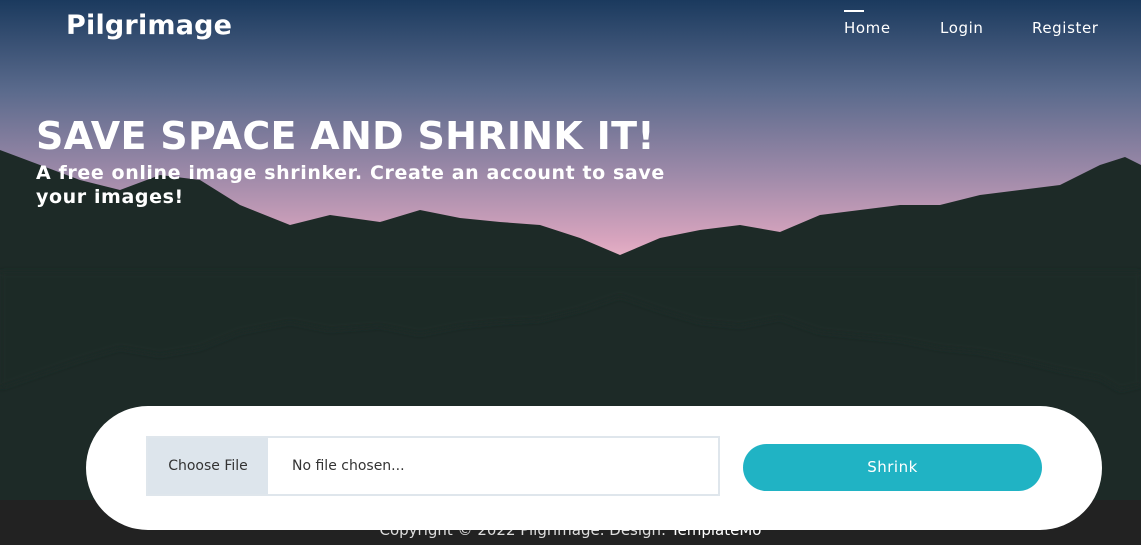  What do you see at coordinates (149, 25) in the screenshot?
I see `brand-logo: Pilgrimage` at bounding box center [149, 25].